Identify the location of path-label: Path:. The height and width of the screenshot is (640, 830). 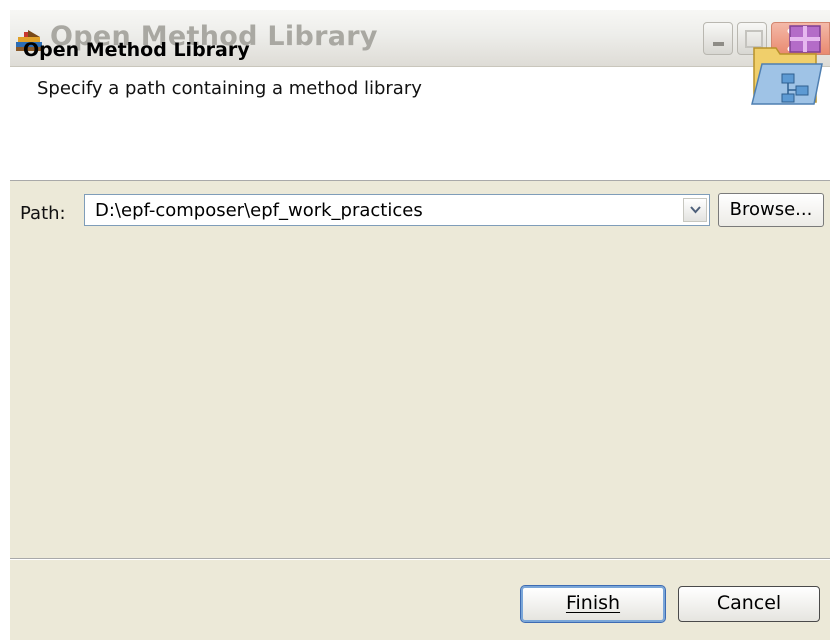
(43, 213).